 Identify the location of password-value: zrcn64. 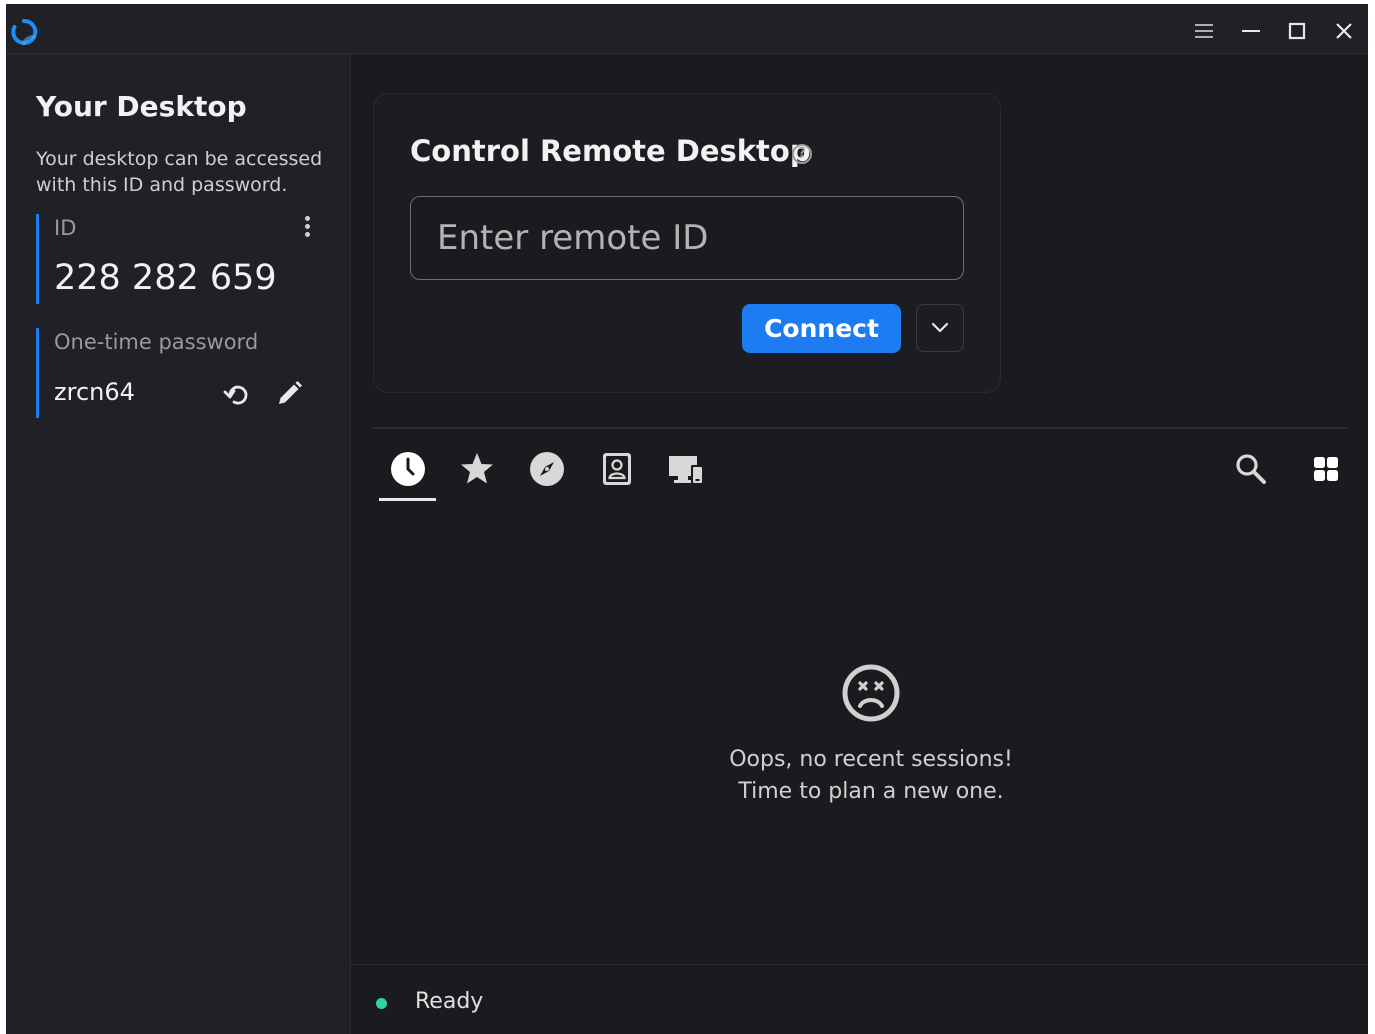
(94, 392).